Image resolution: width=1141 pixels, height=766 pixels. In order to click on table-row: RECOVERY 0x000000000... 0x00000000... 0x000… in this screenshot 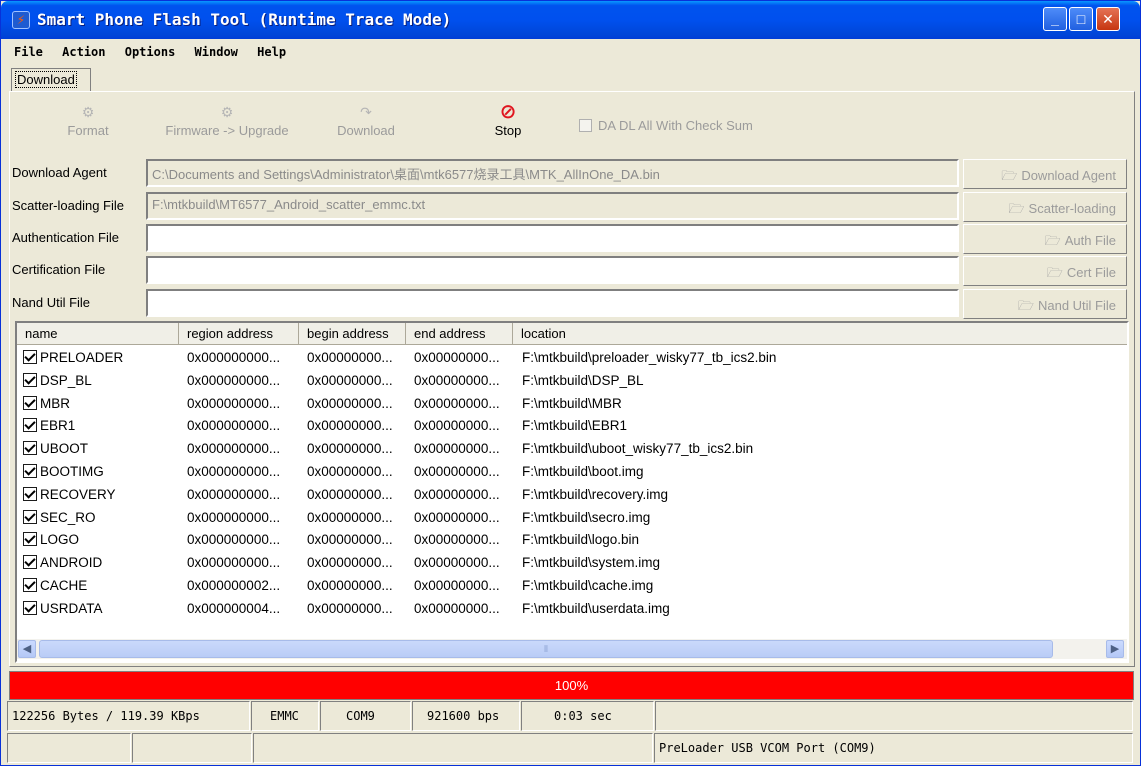, I will do `click(572, 495)`.